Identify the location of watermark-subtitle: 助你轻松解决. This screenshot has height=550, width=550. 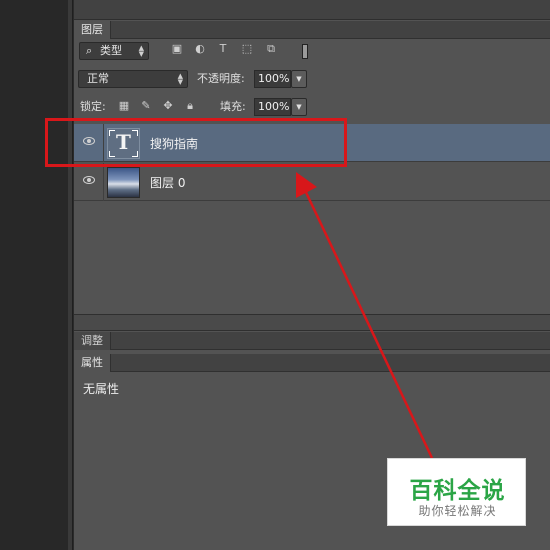
(457, 511).